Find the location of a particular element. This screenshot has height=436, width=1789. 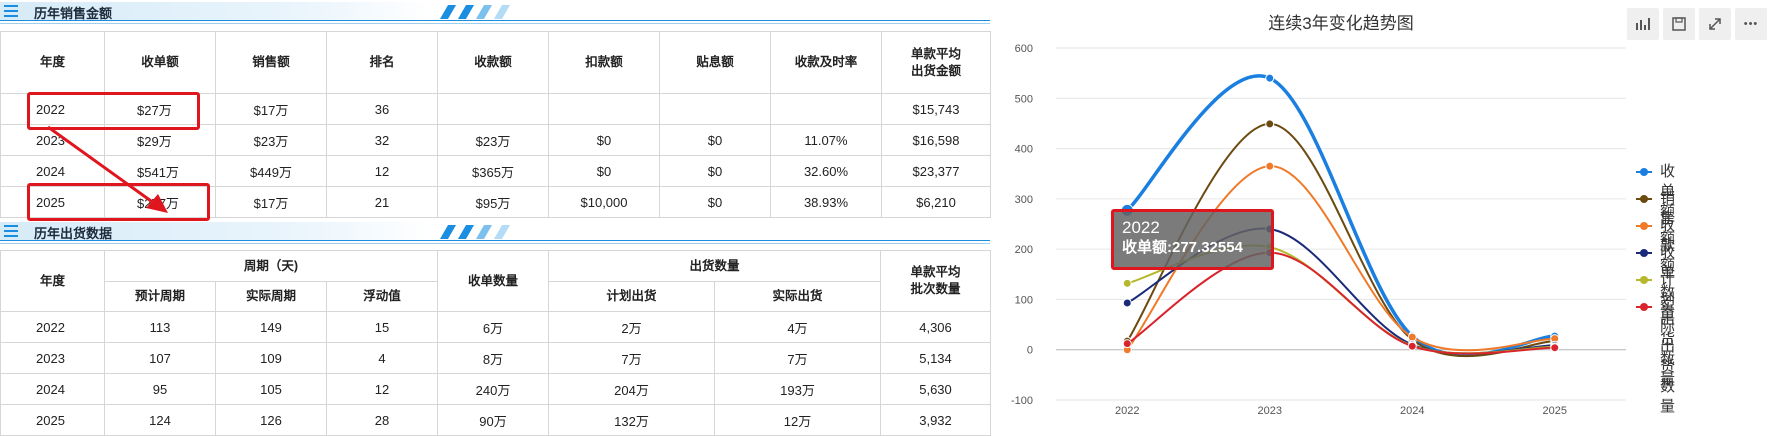

sales-cell: $6,210 is located at coordinates (936, 202).